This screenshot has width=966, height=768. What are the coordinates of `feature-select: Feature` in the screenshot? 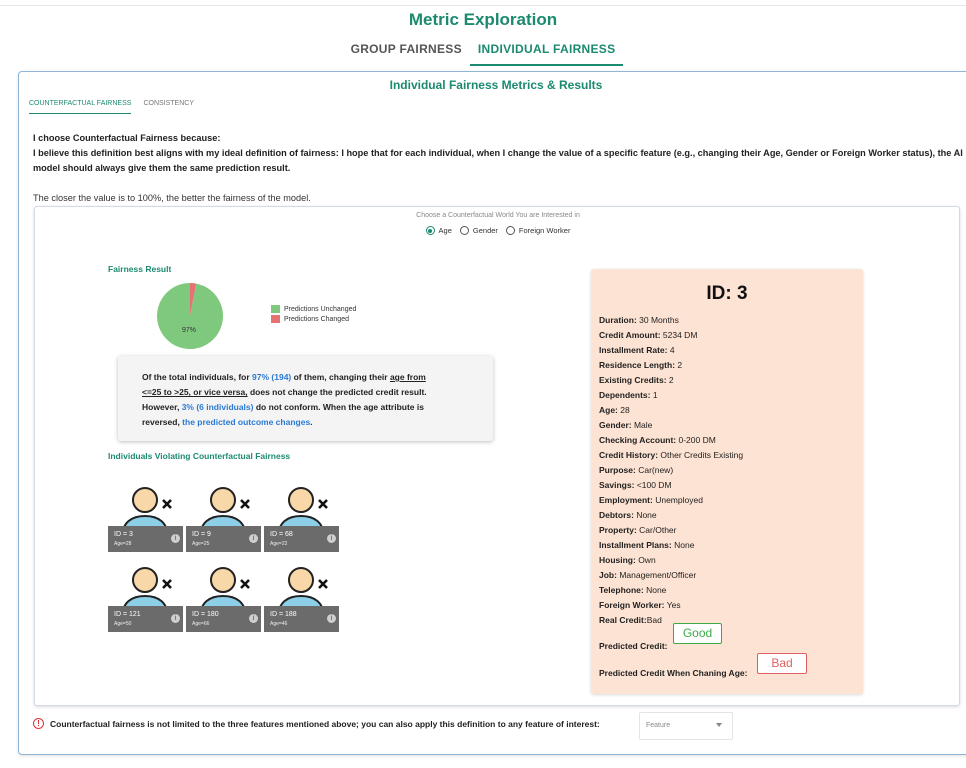 It's located at (686, 726).